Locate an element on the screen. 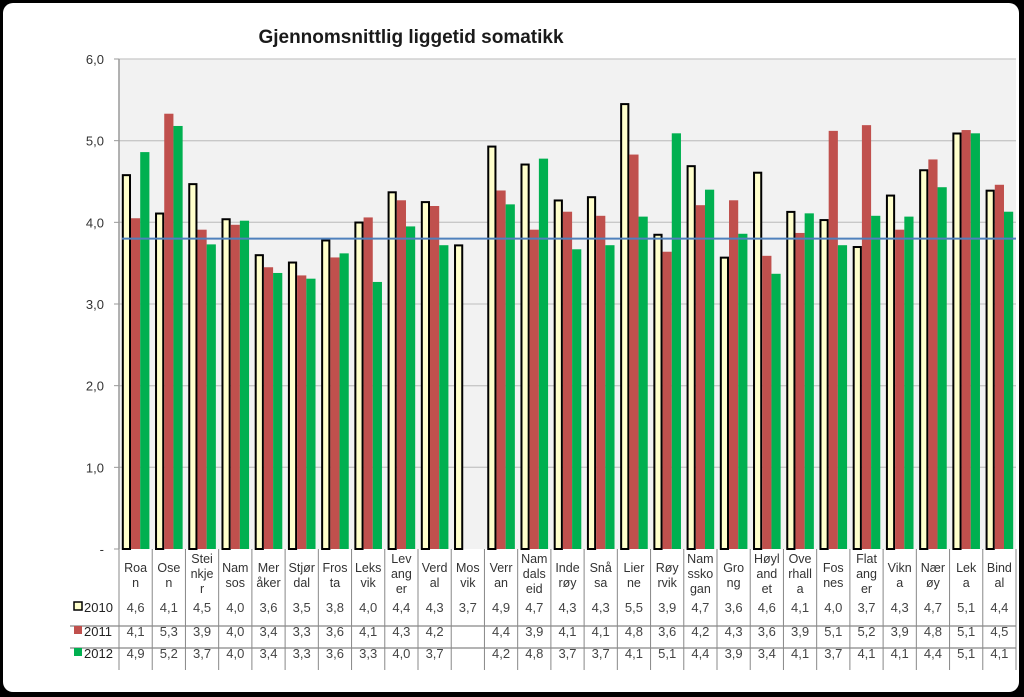  bar-2012-roan is located at coordinates (145, 350).